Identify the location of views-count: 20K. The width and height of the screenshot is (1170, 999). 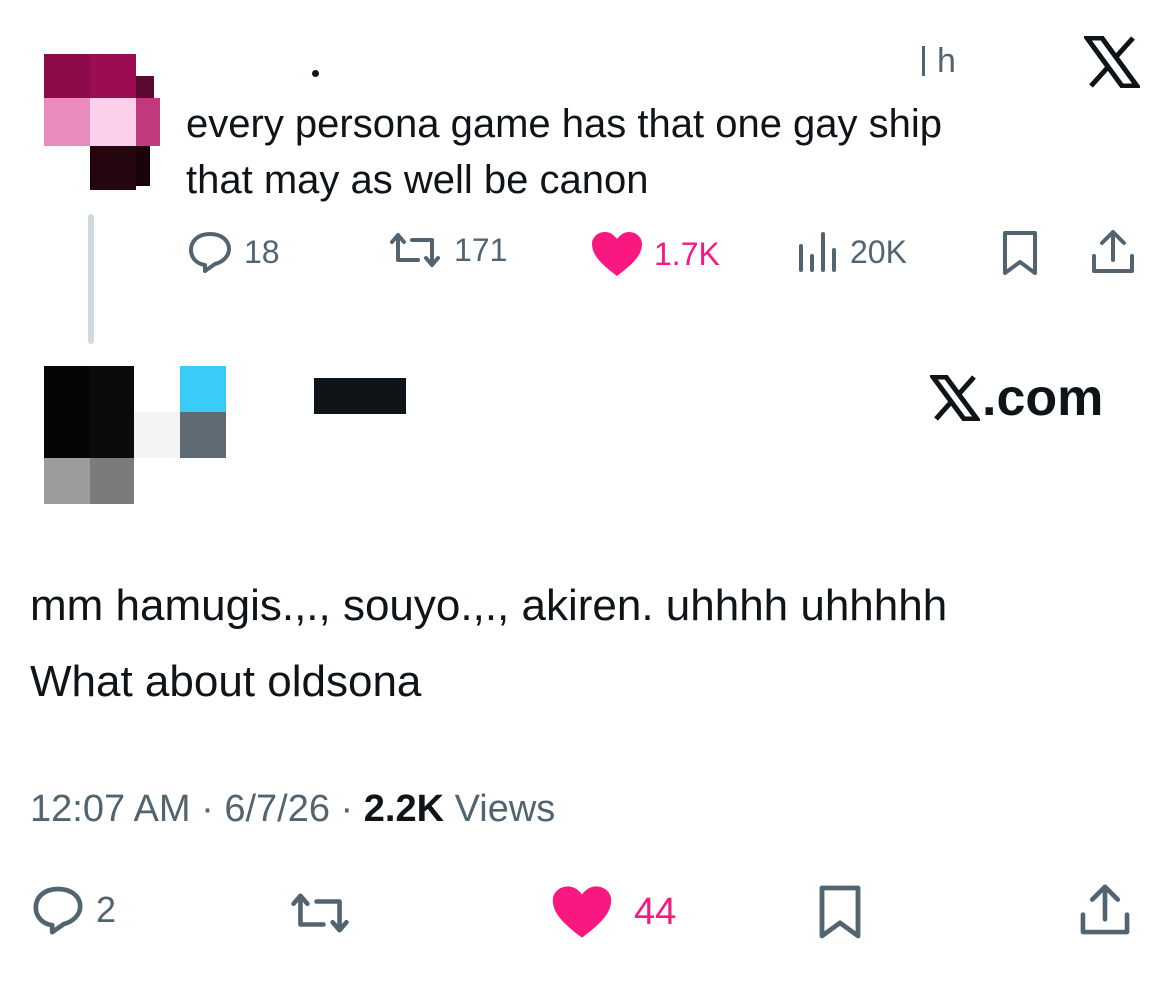
(878, 251).